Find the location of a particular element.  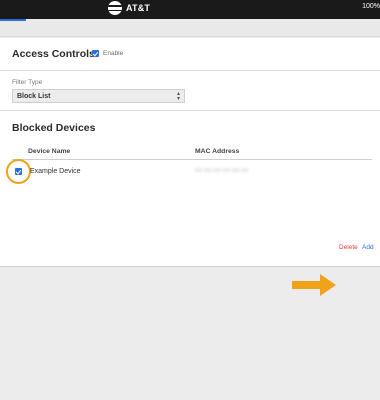

access-controls-title: Access Controls is located at coordinates (53, 54).